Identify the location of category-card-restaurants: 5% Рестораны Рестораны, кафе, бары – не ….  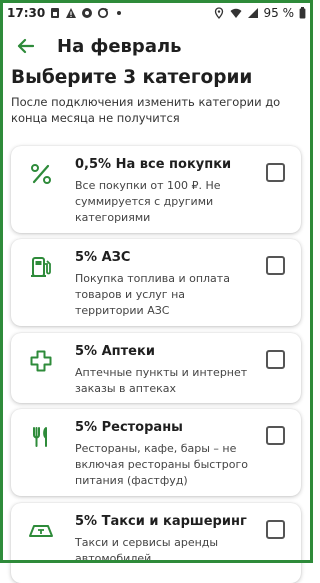
(156, 452).